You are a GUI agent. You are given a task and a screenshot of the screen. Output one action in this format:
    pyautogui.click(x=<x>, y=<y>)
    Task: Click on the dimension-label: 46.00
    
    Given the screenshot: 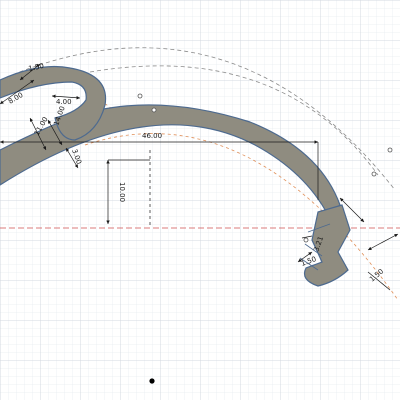 What is the action you would take?
    pyautogui.click(x=152, y=136)
    